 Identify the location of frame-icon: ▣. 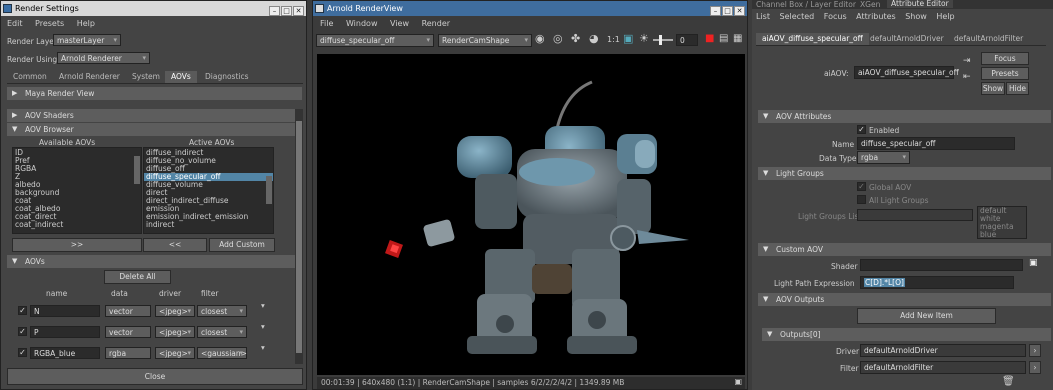
(628, 38).